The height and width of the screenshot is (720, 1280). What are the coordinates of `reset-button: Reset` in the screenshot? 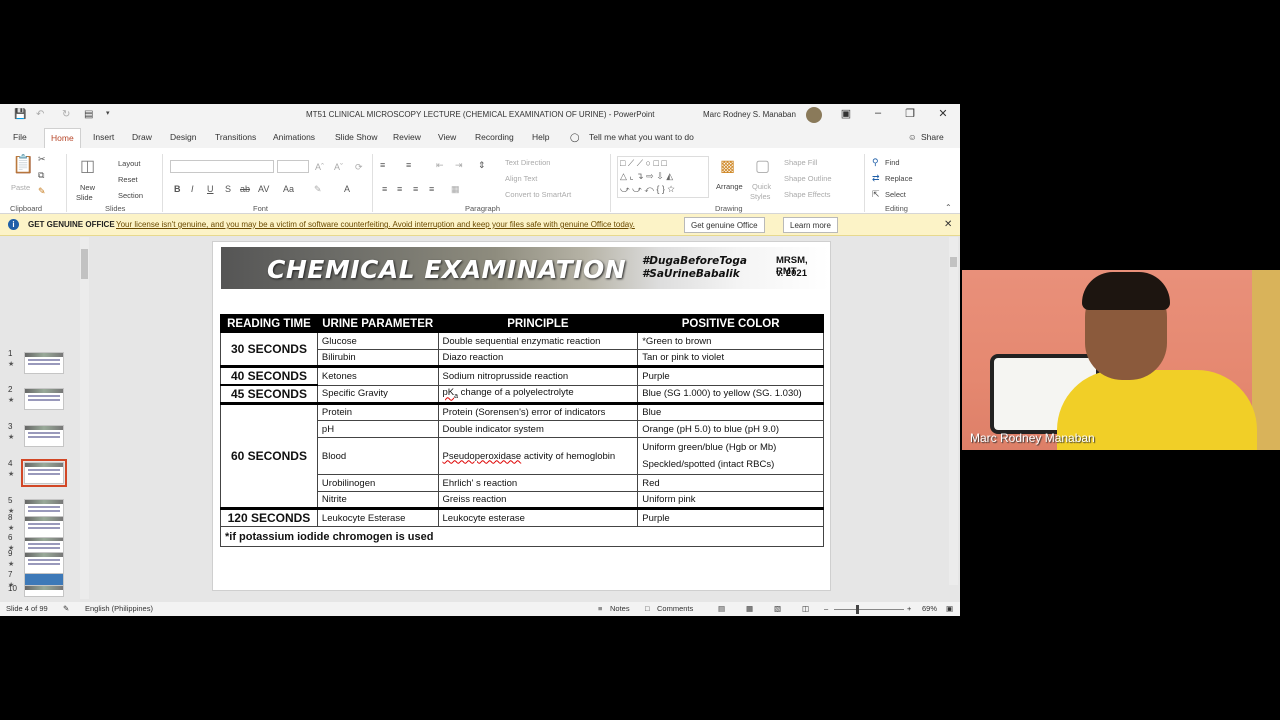 It's located at (128, 179).